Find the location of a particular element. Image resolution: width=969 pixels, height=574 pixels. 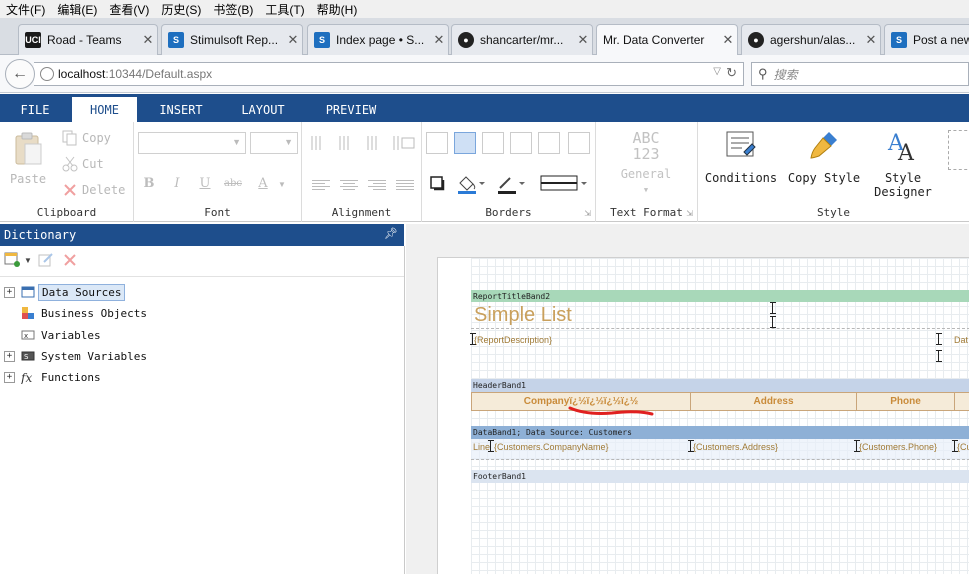

left-border-icon is located at coordinates (493, 143).